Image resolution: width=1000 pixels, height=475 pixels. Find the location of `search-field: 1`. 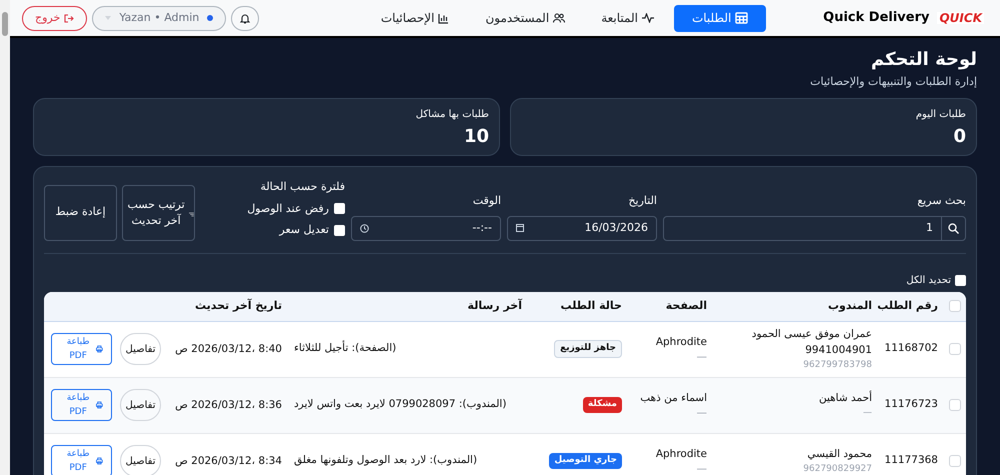

search-field: 1 is located at coordinates (814, 228).